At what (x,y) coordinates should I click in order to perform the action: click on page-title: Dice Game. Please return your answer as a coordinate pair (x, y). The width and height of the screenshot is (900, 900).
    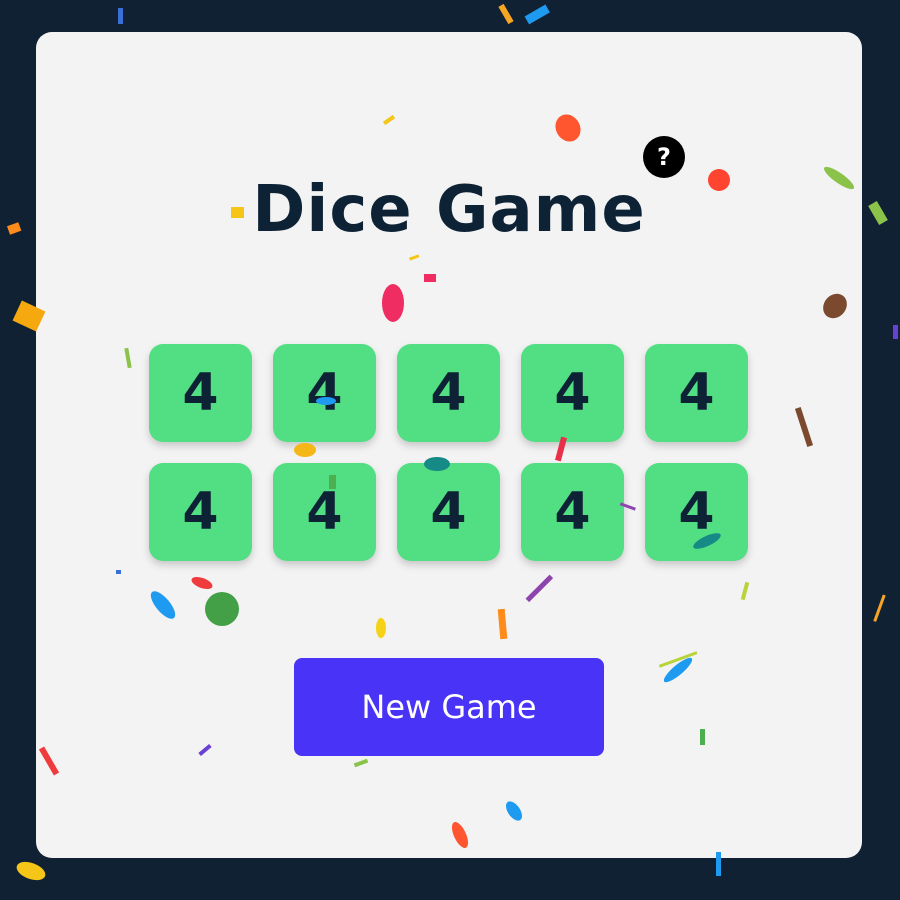
    Looking at the image, I should click on (449, 210).